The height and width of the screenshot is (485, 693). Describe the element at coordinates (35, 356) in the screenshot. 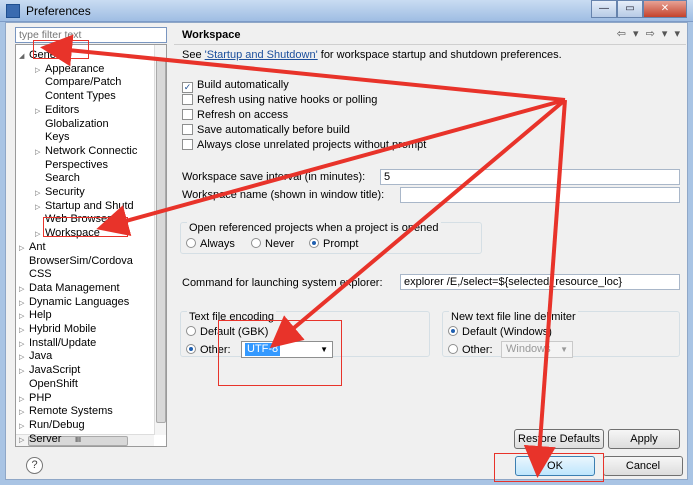

I see `tree-item: ▷ Java` at that location.